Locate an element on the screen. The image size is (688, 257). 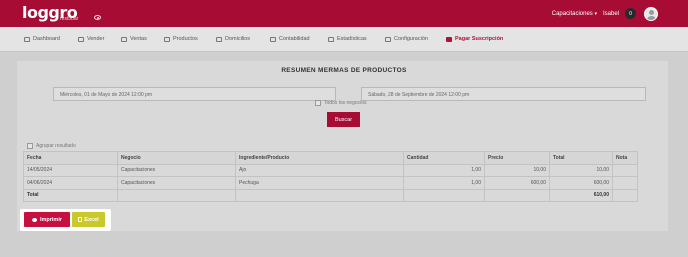
excel-button: Excel is located at coordinates (88, 219).